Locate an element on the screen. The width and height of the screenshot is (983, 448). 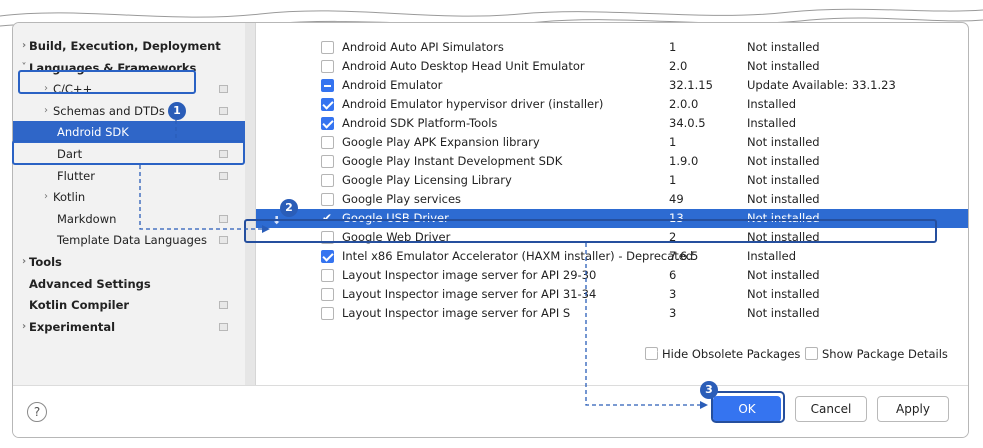
show-details-option: Show Package Details is located at coordinates (876, 354).